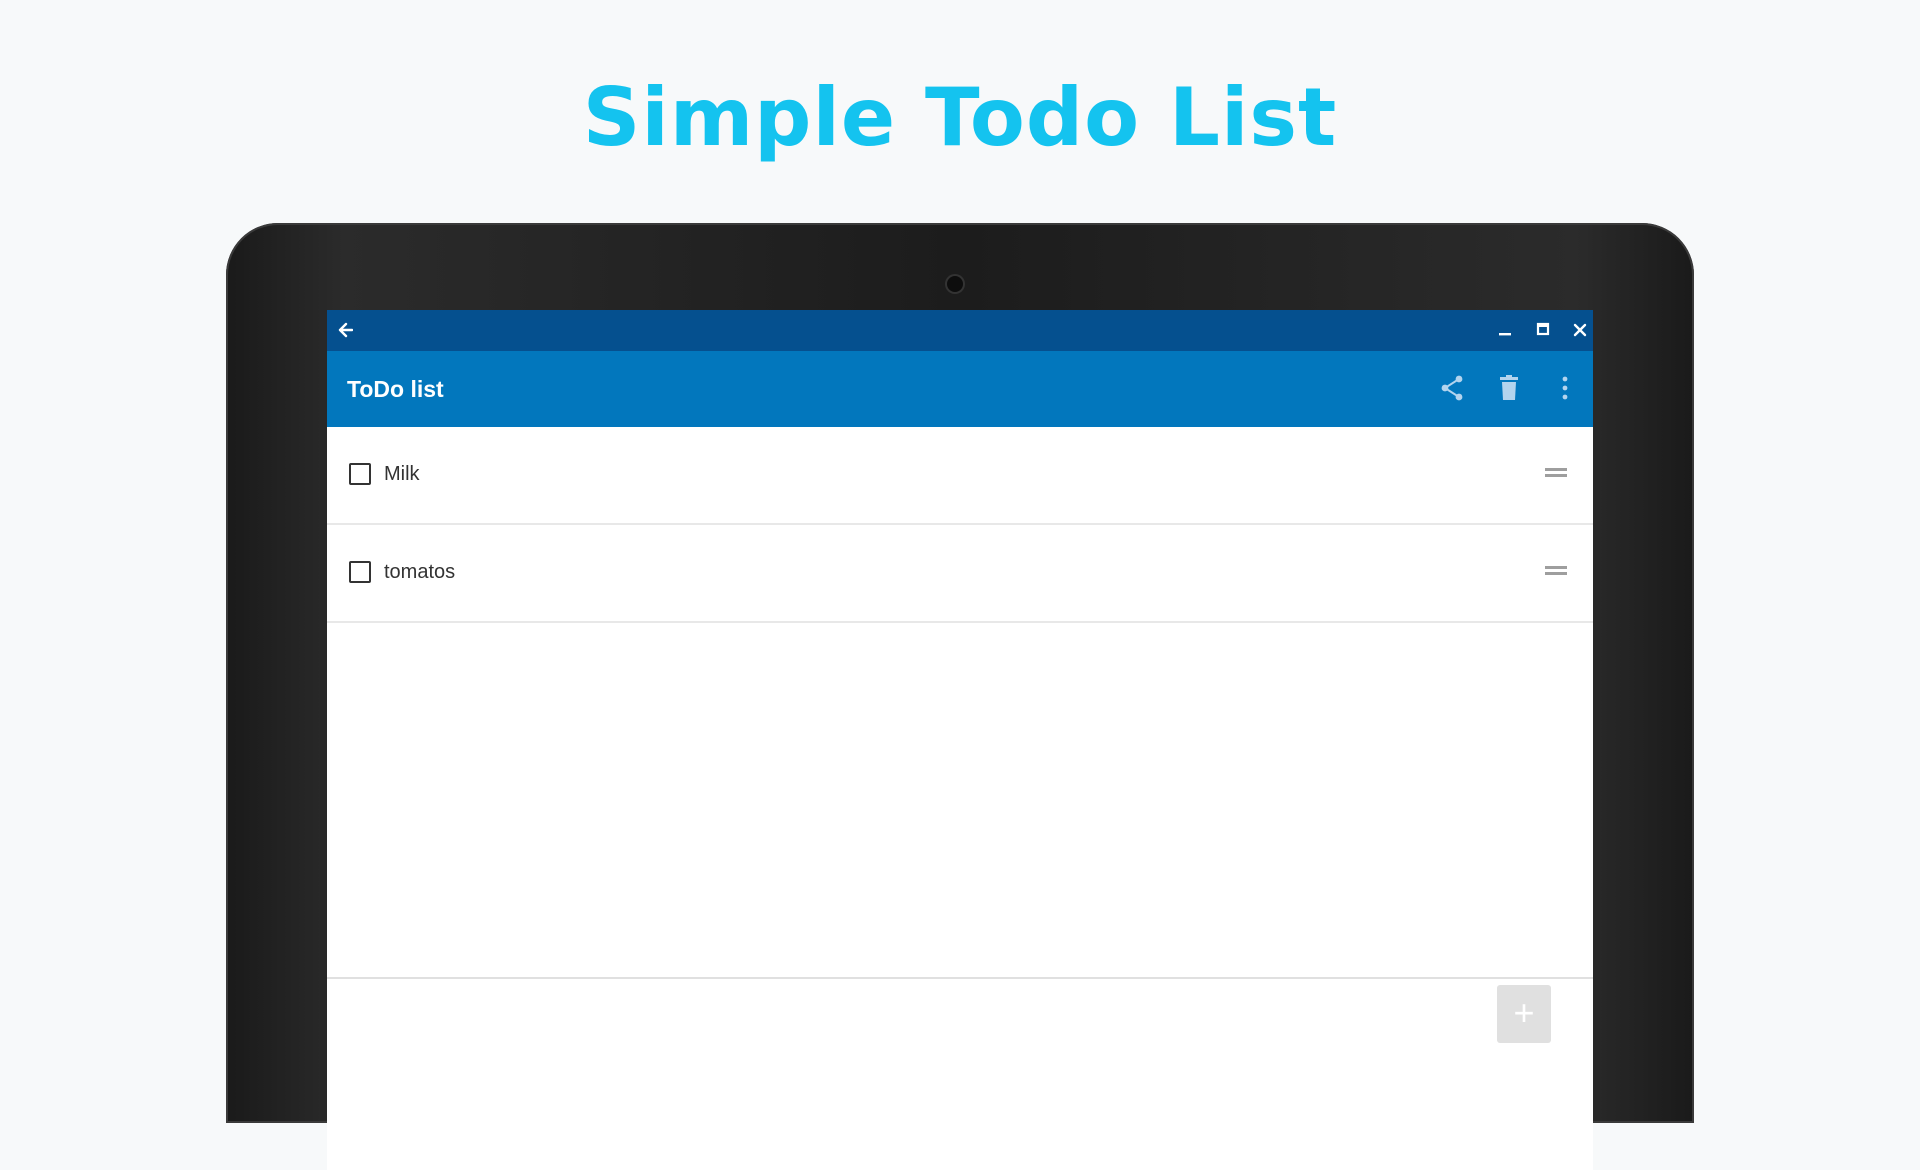 The height and width of the screenshot is (1170, 1920). Describe the element at coordinates (1565, 388) in the screenshot. I see `more-vert-icon` at that location.